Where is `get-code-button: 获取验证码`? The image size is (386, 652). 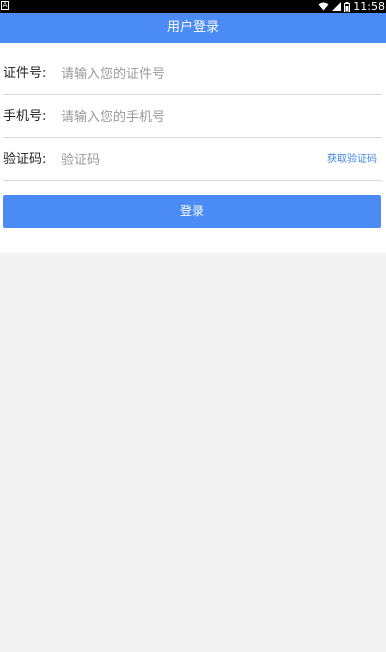 get-code-button: 获取验证码 is located at coordinates (352, 160).